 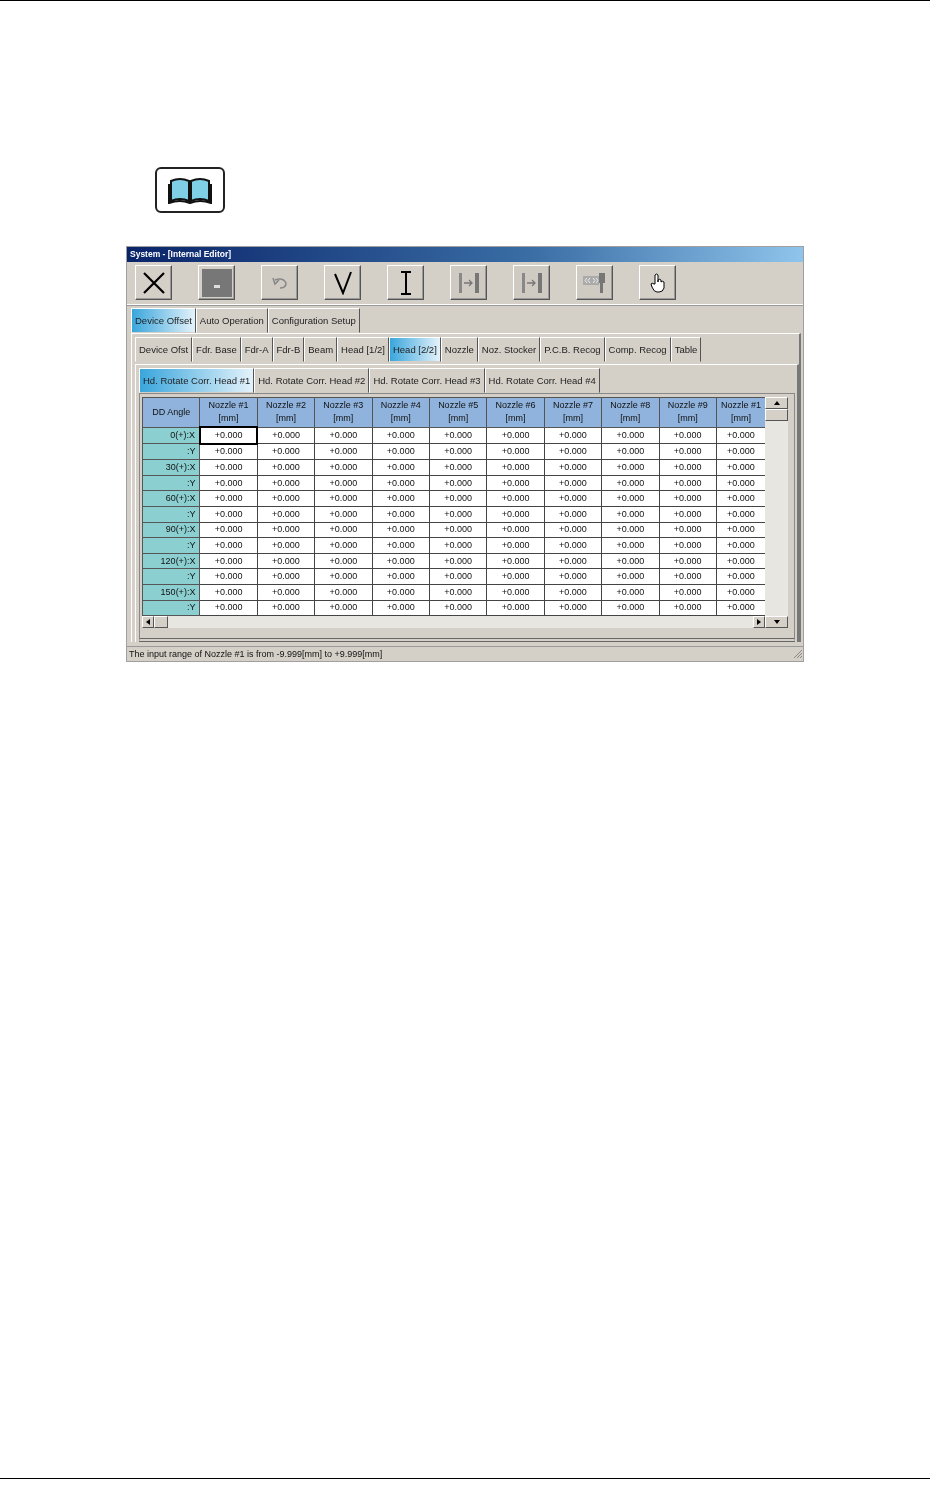 I want to click on tab: Hd. Rotate Corr. Head #3, so click(x=427, y=380).